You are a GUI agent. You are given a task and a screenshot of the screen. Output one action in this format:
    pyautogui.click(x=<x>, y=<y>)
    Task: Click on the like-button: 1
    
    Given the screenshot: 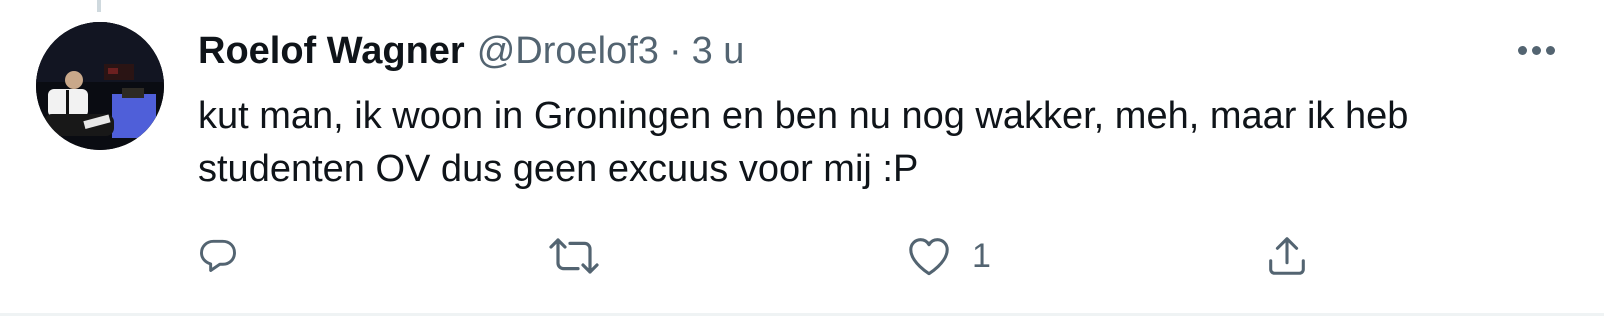 What is the action you would take?
    pyautogui.click(x=948, y=256)
    